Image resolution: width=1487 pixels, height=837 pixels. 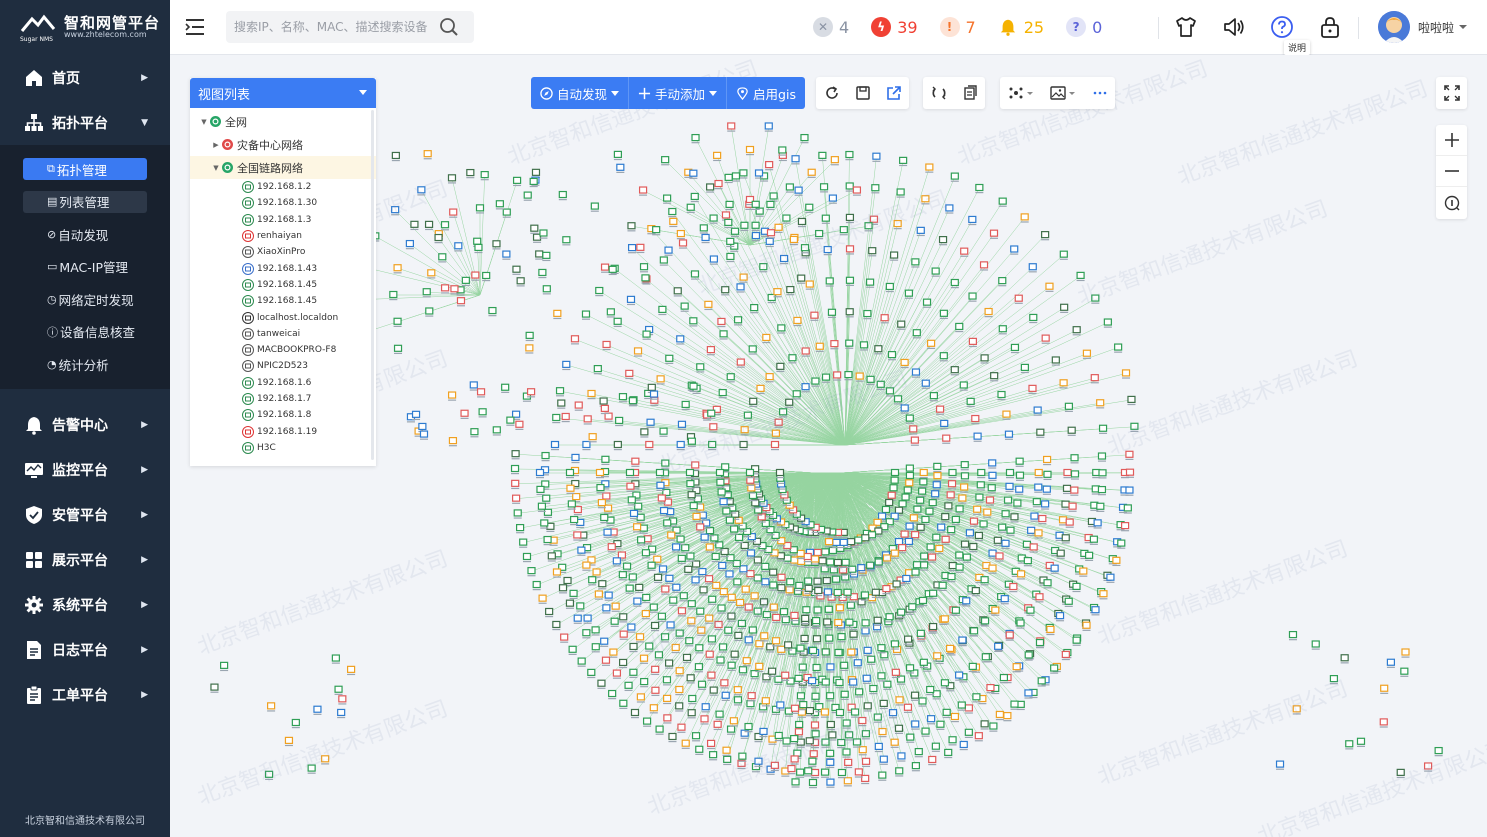 What do you see at coordinates (85, 425) in the screenshot?
I see `sidebar-item-2: 告警中心 ▶` at bounding box center [85, 425].